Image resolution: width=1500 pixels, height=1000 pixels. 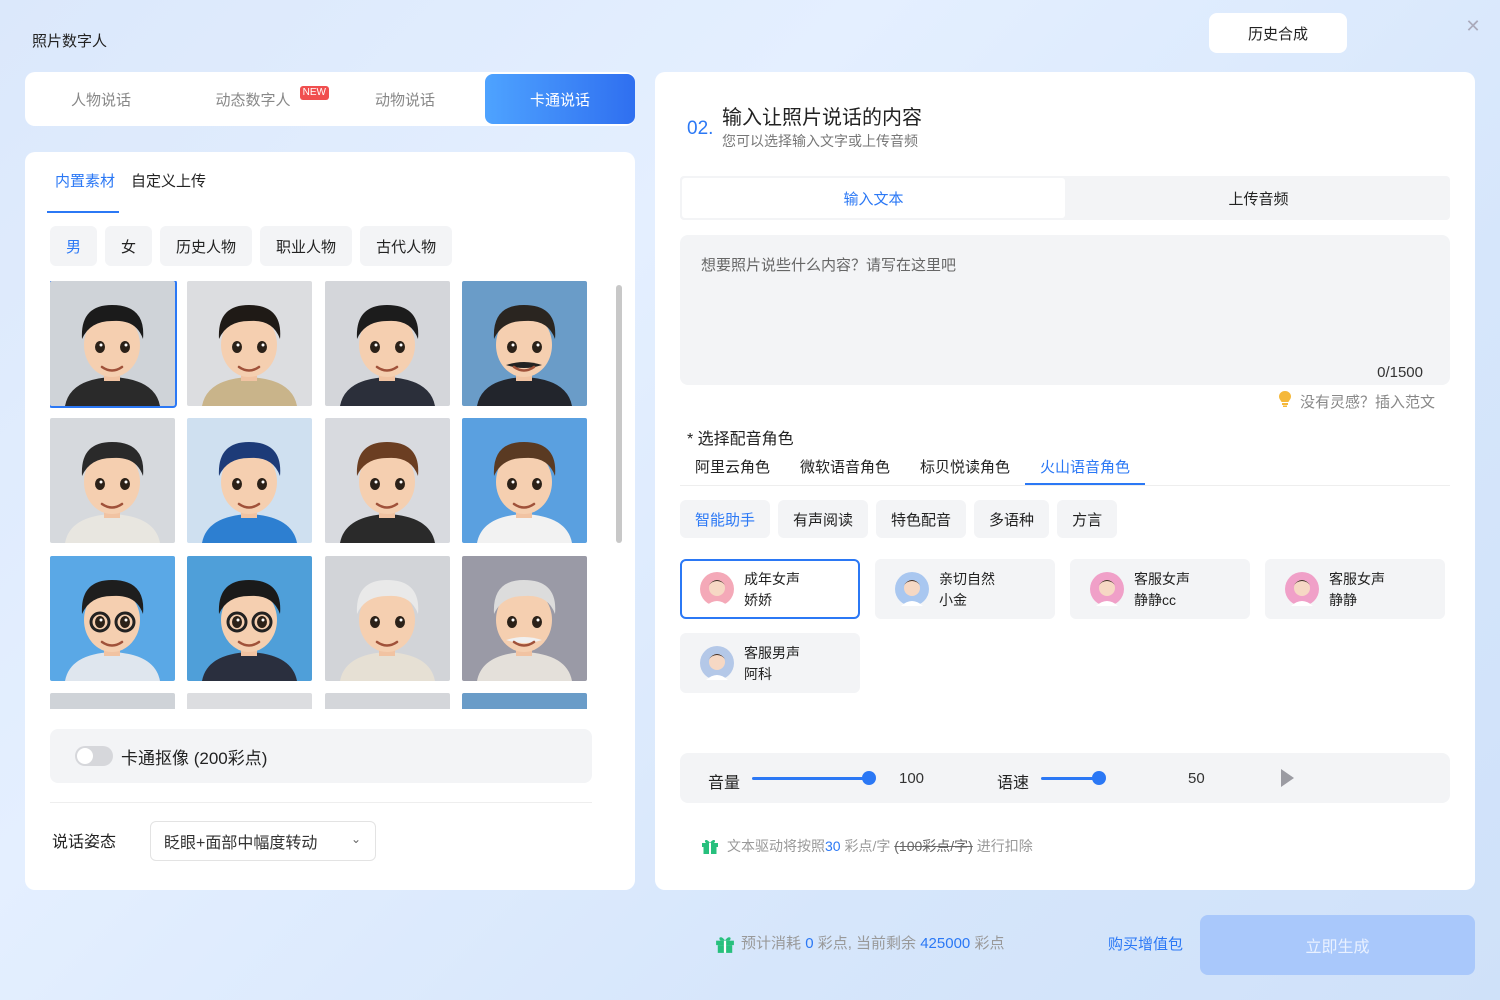 I want to click on step-subtitle: 您可以选择输入文字或上传音频, so click(x=820, y=141).